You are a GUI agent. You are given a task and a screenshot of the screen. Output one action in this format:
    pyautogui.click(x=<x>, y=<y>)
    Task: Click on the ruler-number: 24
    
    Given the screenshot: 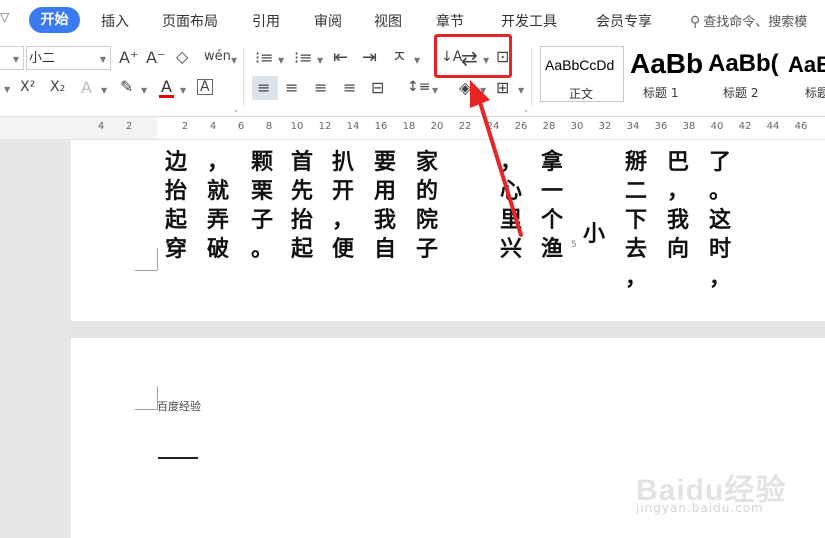 What is the action you would take?
    pyautogui.click(x=493, y=126)
    